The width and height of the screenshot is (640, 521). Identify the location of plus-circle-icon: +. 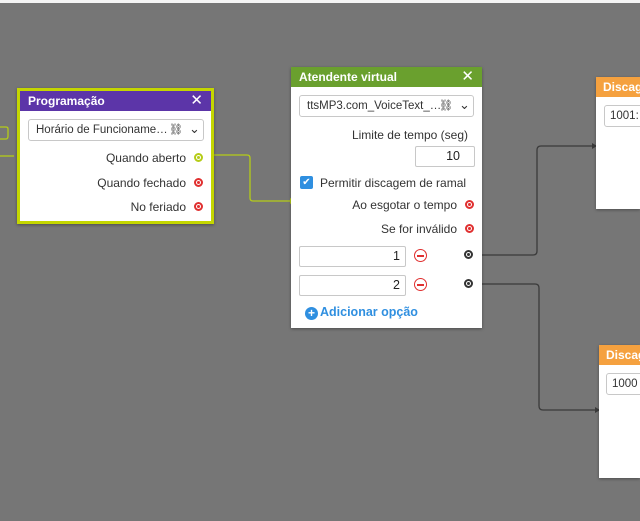
(311, 313).